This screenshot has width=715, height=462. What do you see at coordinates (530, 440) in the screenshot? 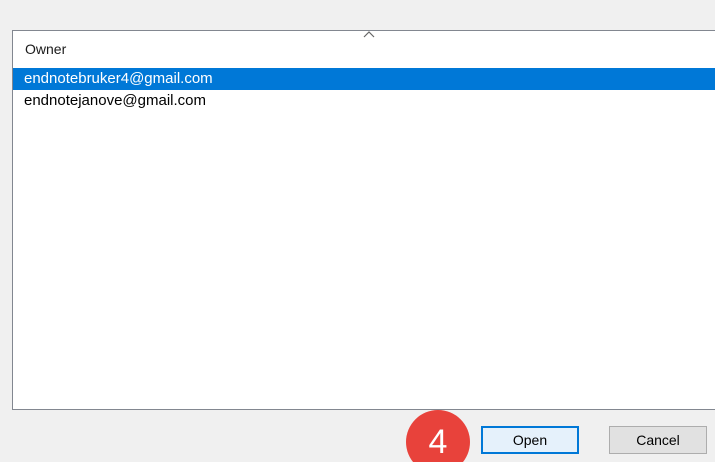
I see `open-button: Open` at bounding box center [530, 440].